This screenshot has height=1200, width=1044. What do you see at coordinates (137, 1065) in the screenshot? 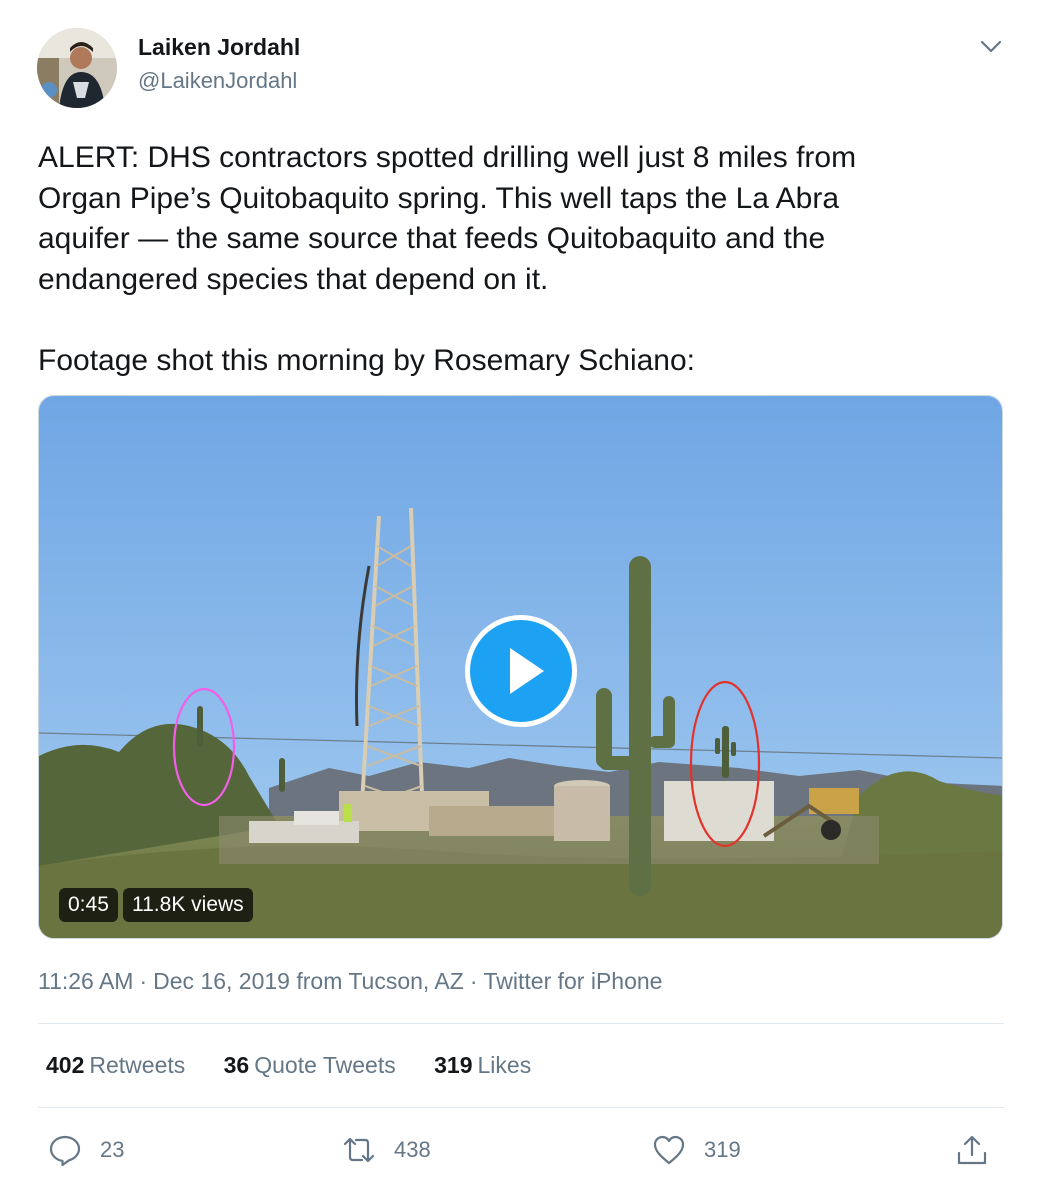
I see `retweets-label: Retweets` at bounding box center [137, 1065].